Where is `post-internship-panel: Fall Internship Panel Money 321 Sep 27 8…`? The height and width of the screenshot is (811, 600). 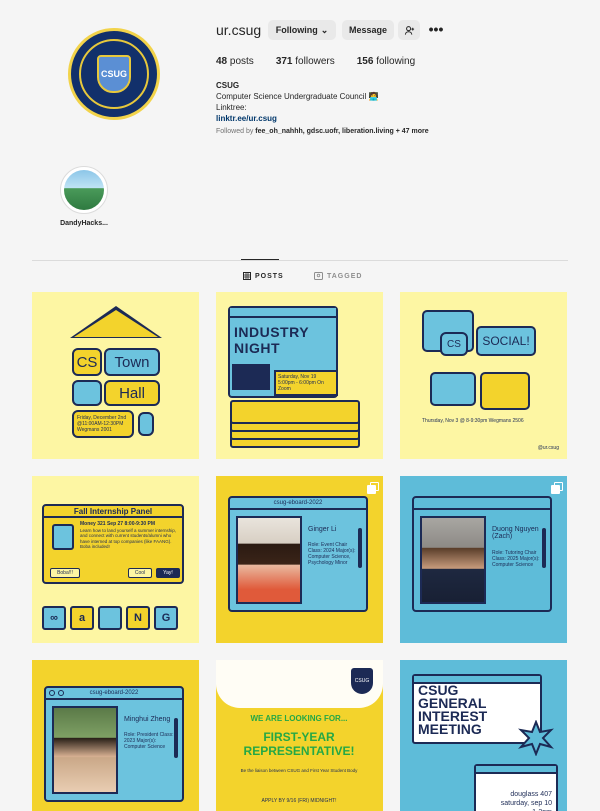
post-internship-panel: Fall Internship Panel Money 321 Sep 27 8… is located at coordinates (115, 559).